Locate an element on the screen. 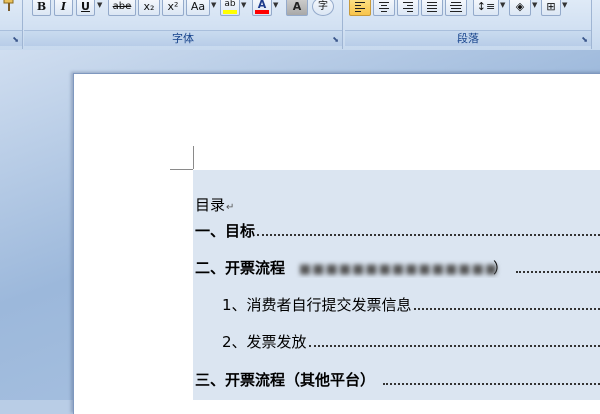 This screenshot has height=414, width=600. borders-dropdown-icon: ▼ is located at coordinates (564, 5).